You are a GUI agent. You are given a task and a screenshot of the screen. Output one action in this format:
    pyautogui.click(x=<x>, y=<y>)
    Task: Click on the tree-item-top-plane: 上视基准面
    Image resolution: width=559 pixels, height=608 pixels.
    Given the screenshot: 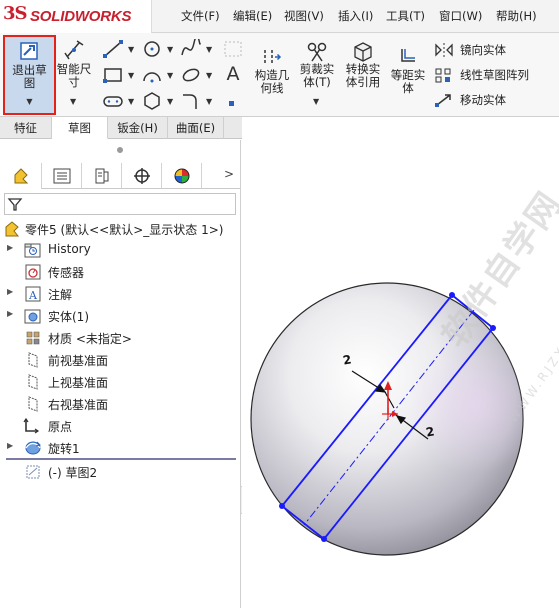 What is the action you would take?
    pyautogui.click(x=120, y=382)
    